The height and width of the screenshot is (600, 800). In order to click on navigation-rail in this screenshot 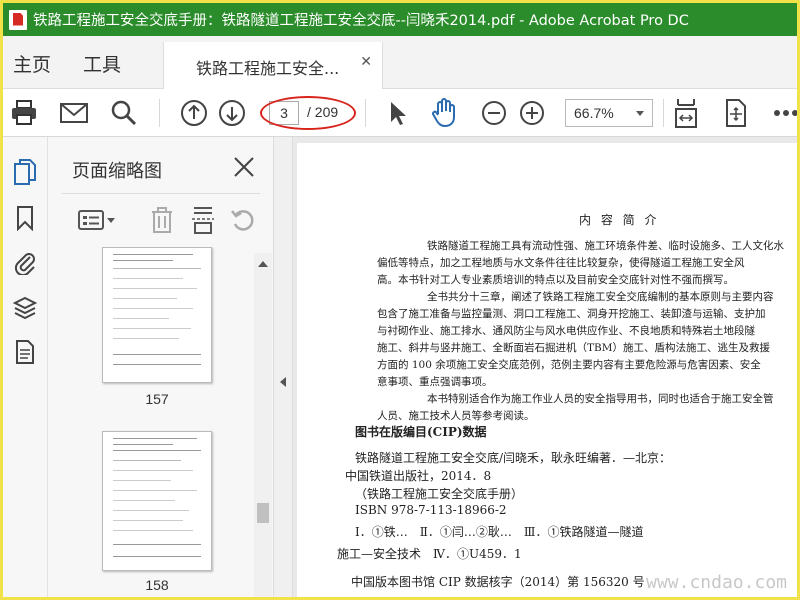, I will do `click(25, 367)`.